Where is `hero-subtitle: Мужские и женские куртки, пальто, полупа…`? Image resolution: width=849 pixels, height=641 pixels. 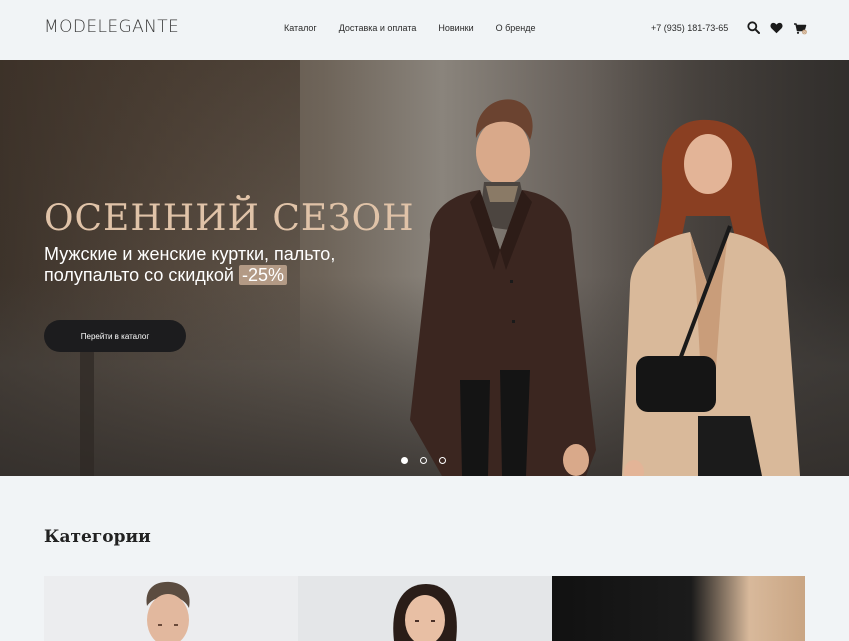
hero-subtitle: Мужские и женские куртки, пальто, полупа… is located at coordinates (204, 265).